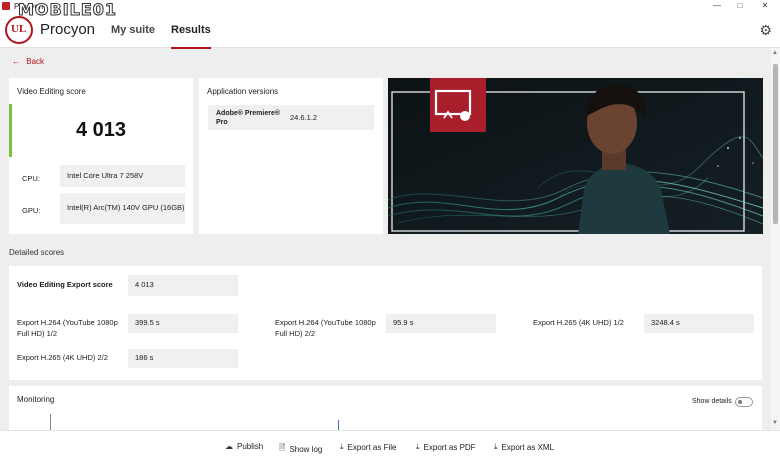 This screenshot has width=780, height=461. Describe the element at coordinates (699, 323) in the screenshot. I see `detail-value-h265-1: 3248.4 s` at that location.